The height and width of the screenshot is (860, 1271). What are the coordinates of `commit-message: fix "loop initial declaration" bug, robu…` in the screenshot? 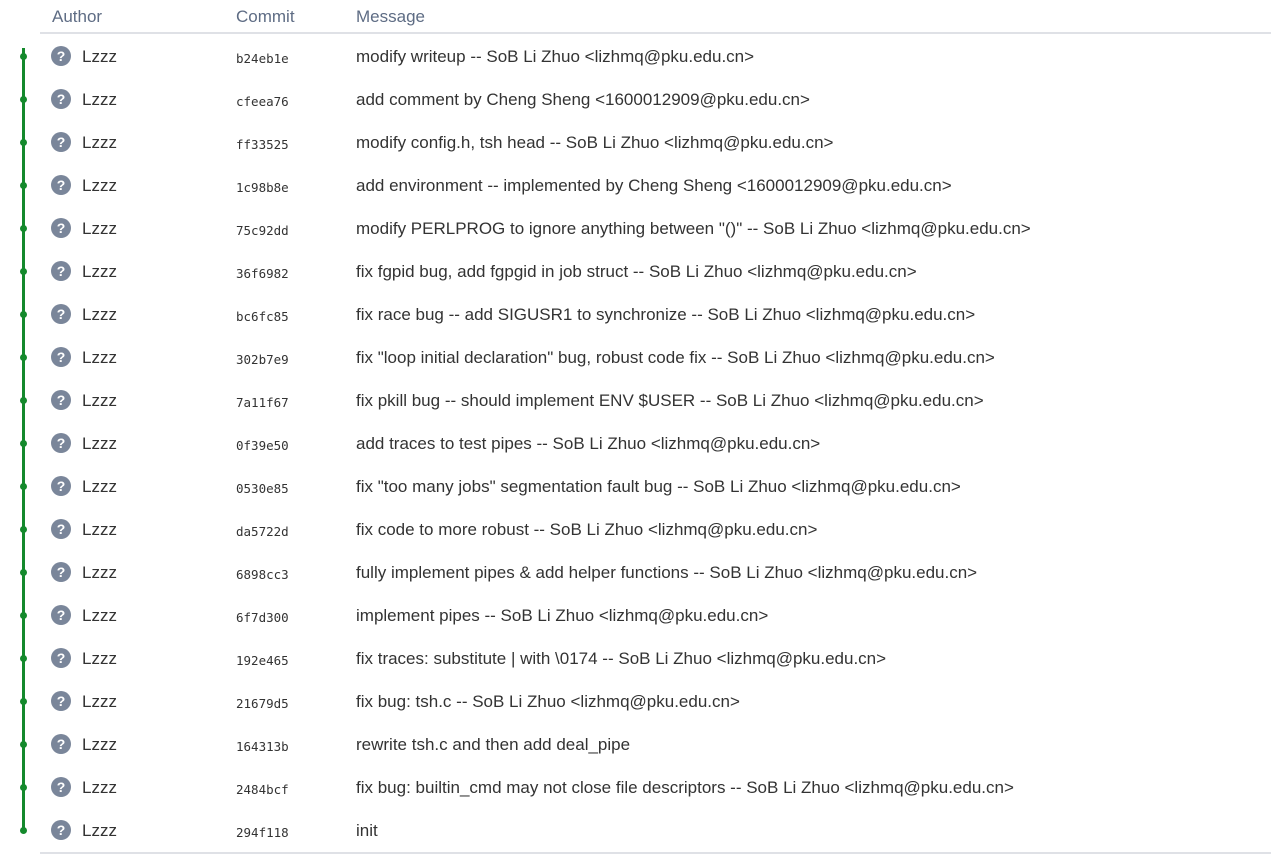 It's located at (675, 357).